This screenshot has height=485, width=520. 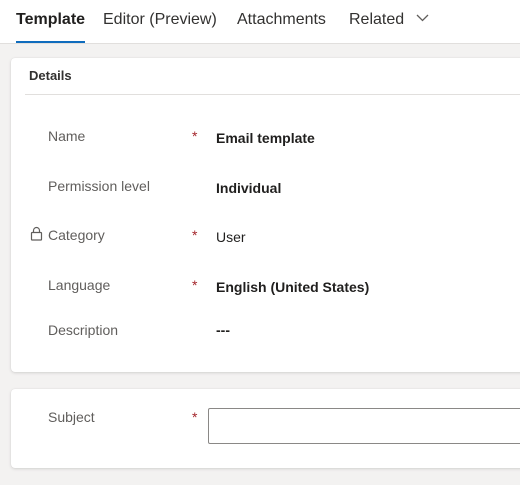 I want to click on field-value-category: User, so click(x=231, y=237).